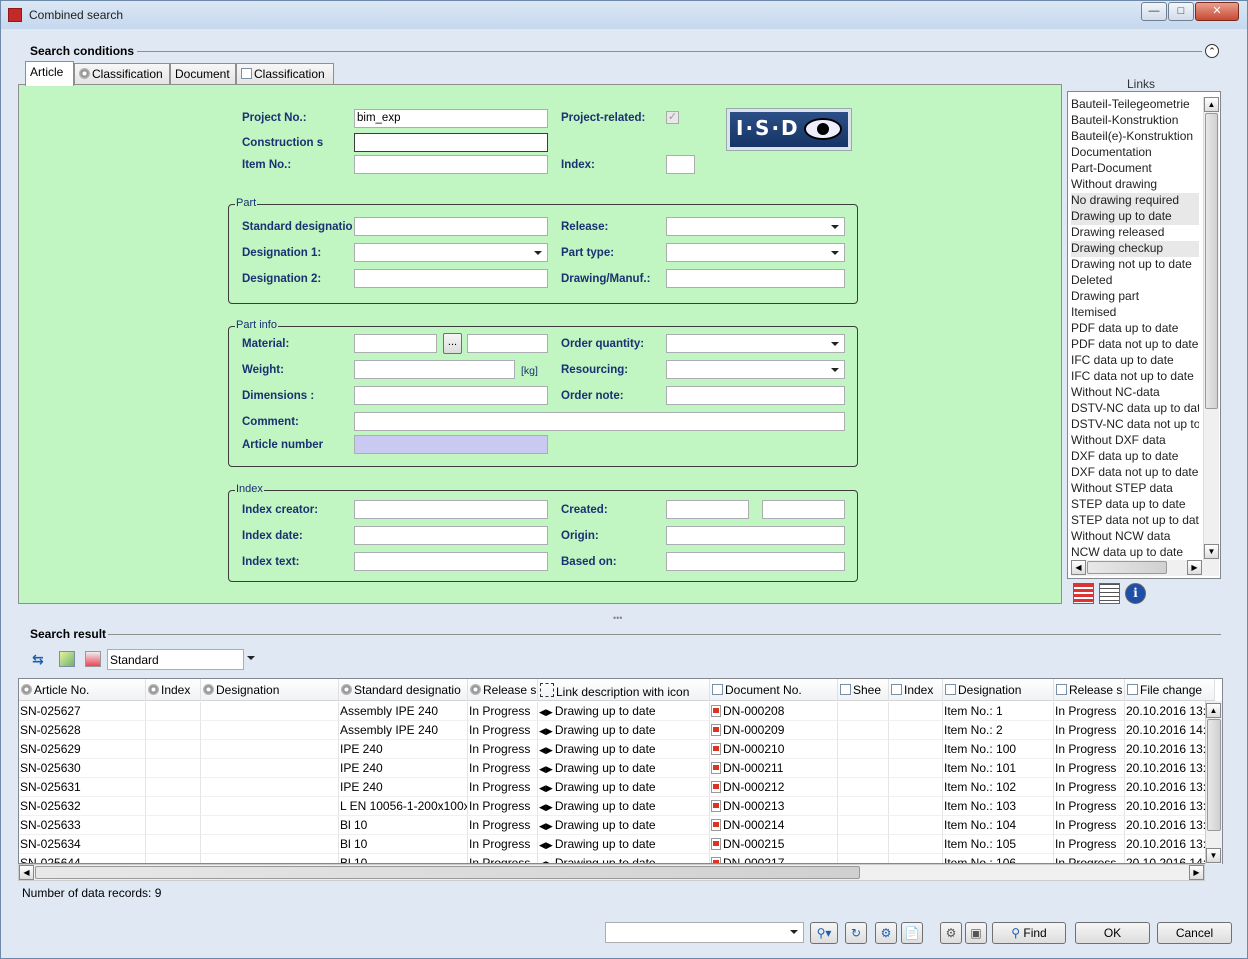  I want to click on table-cell: Item No.: 101, so click(998, 768).